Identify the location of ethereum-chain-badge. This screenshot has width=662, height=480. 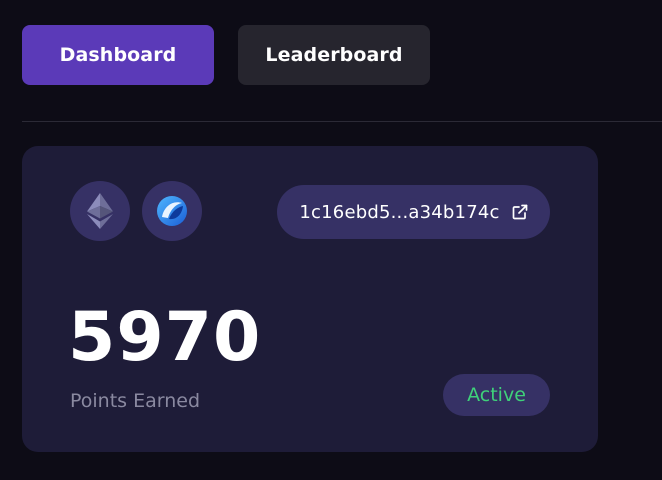
(100, 211).